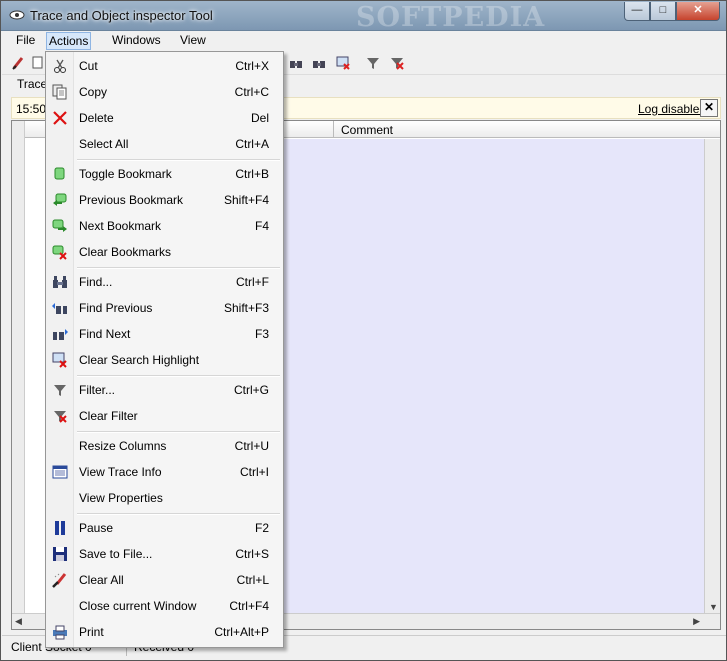 The height and width of the screenshot is (661, 727). What do you see at coordinates (60, 118) in the screenshot?
I see `delete-x-icon` at bounding box center [60, 118].